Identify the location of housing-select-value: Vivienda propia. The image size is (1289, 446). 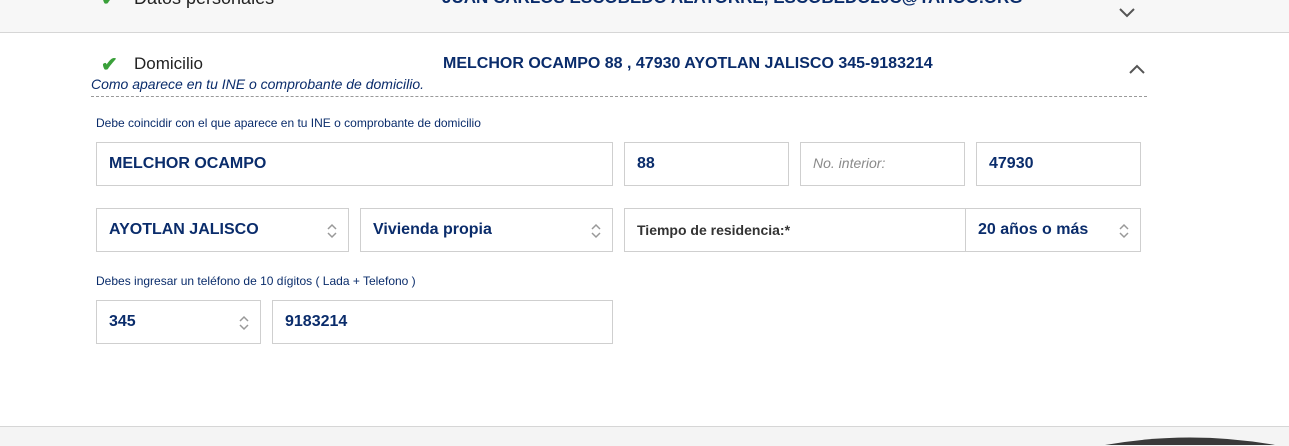
(432, 229).